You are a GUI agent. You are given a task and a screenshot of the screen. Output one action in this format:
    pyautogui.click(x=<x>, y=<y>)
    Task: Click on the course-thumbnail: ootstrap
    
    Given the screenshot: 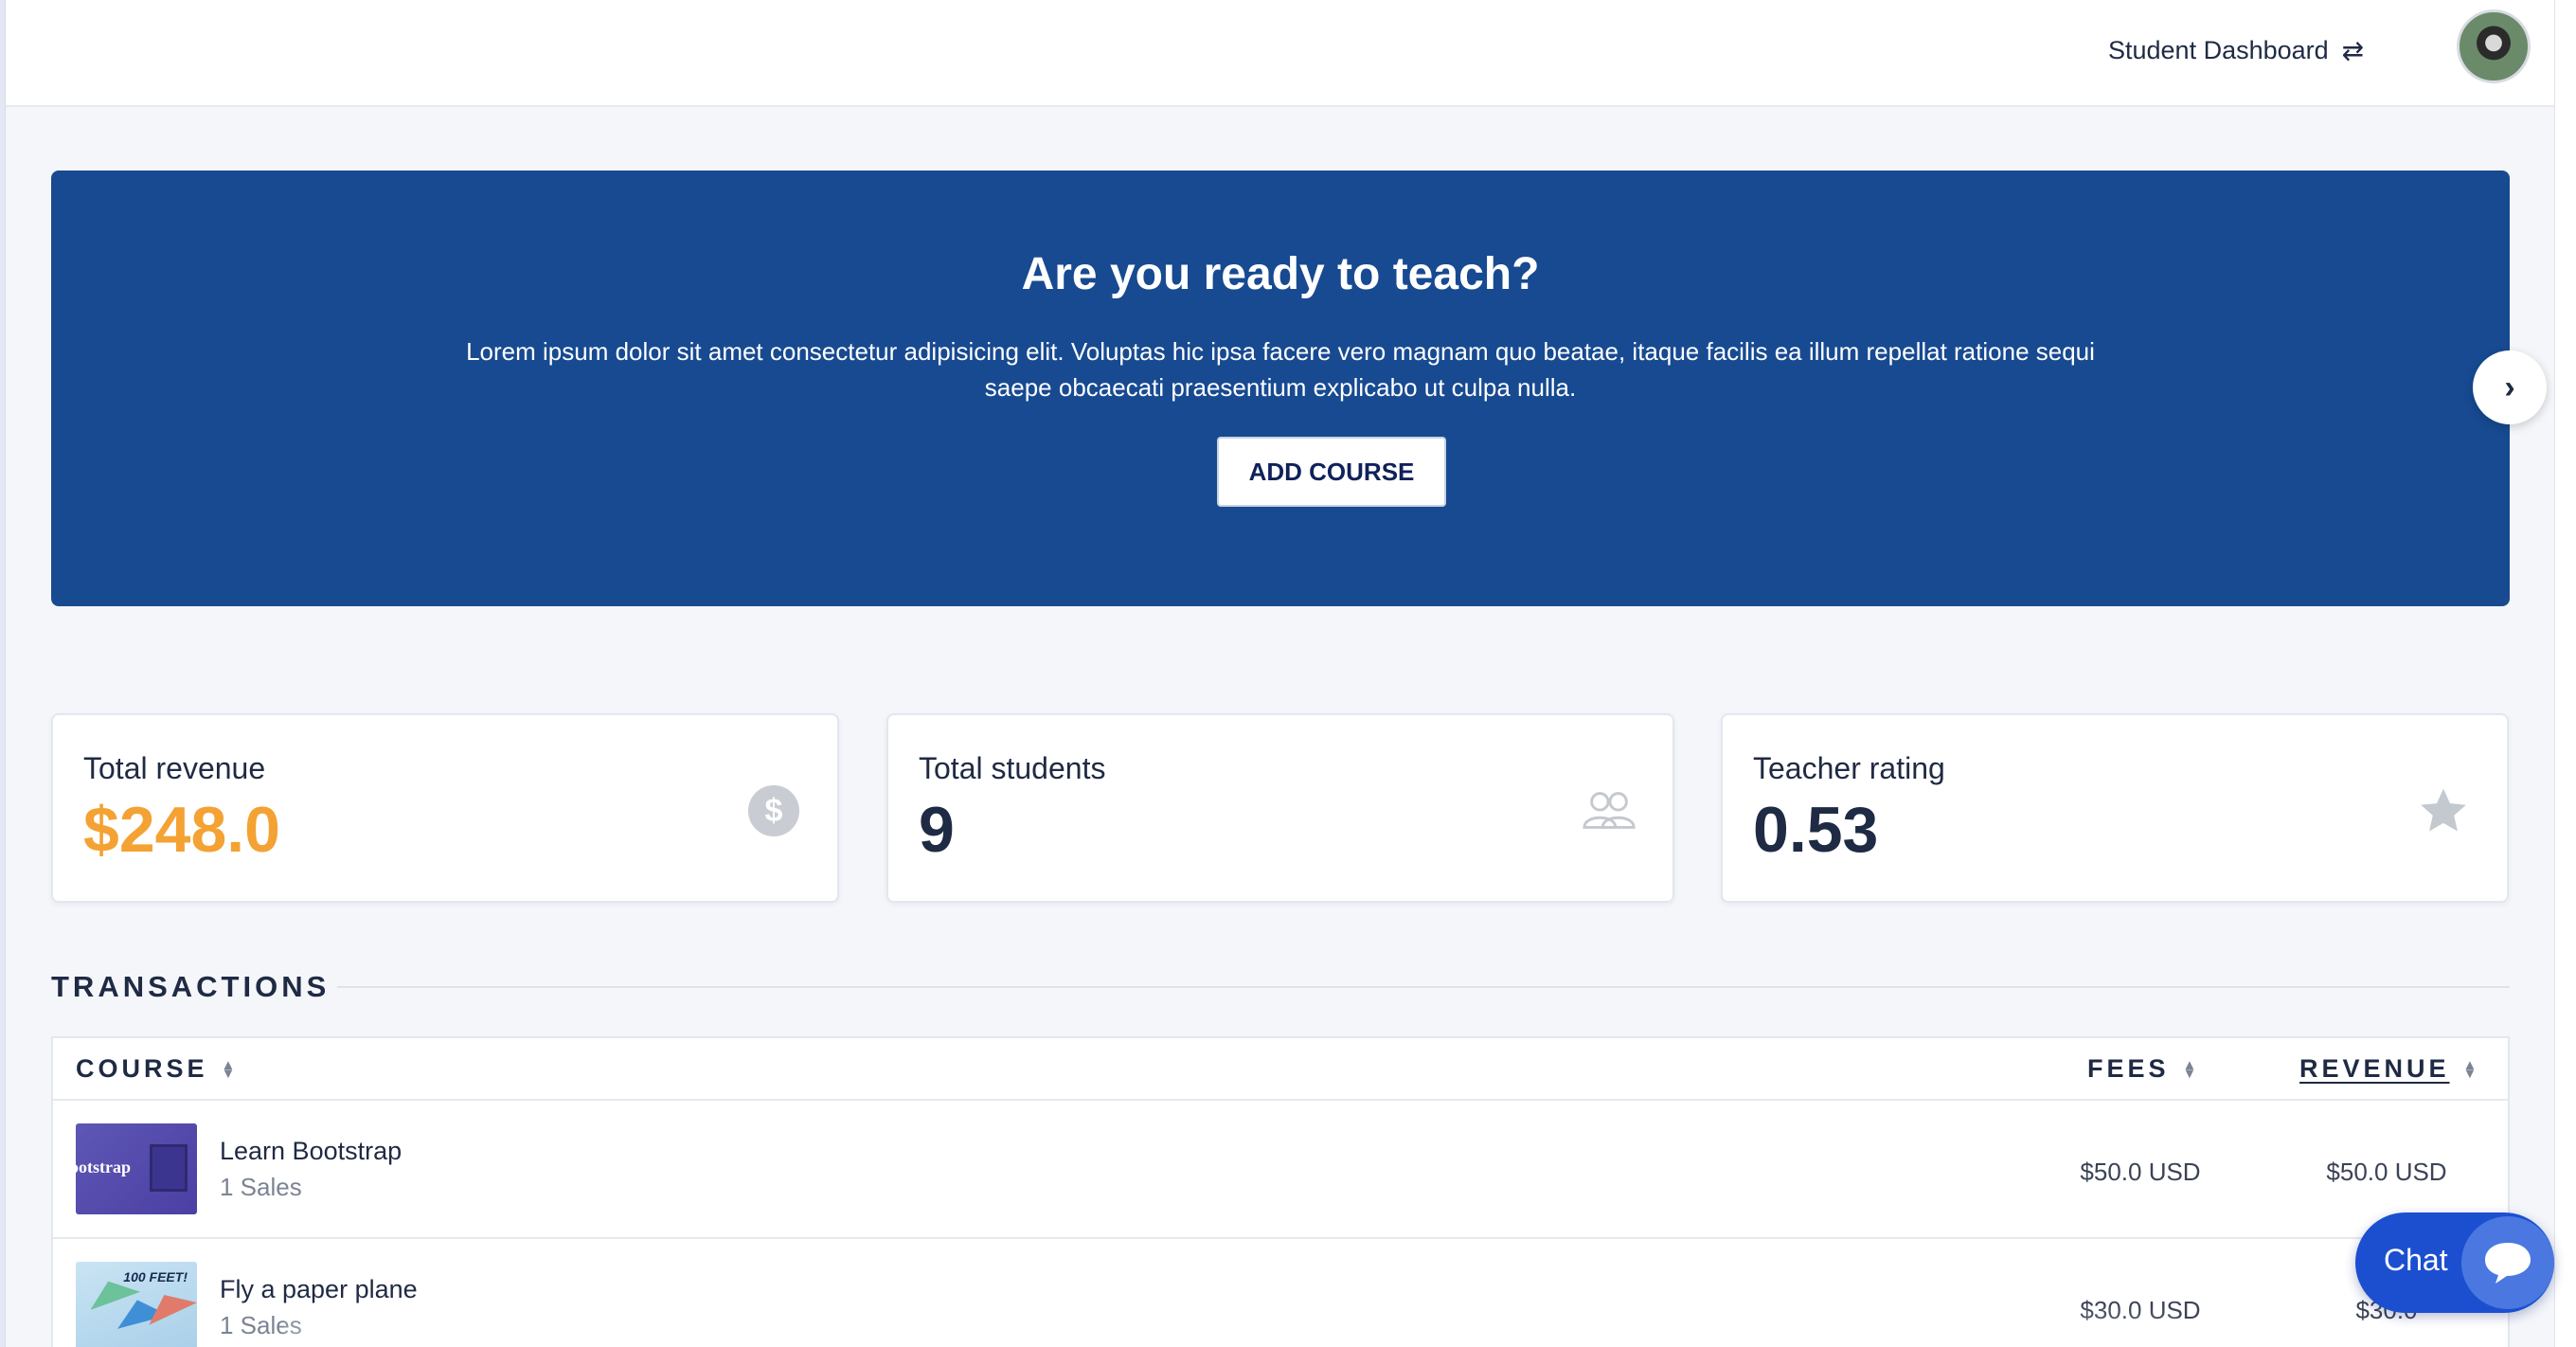 What is the action you would take?
    pyautogui.click(x=136, y=1168)
    